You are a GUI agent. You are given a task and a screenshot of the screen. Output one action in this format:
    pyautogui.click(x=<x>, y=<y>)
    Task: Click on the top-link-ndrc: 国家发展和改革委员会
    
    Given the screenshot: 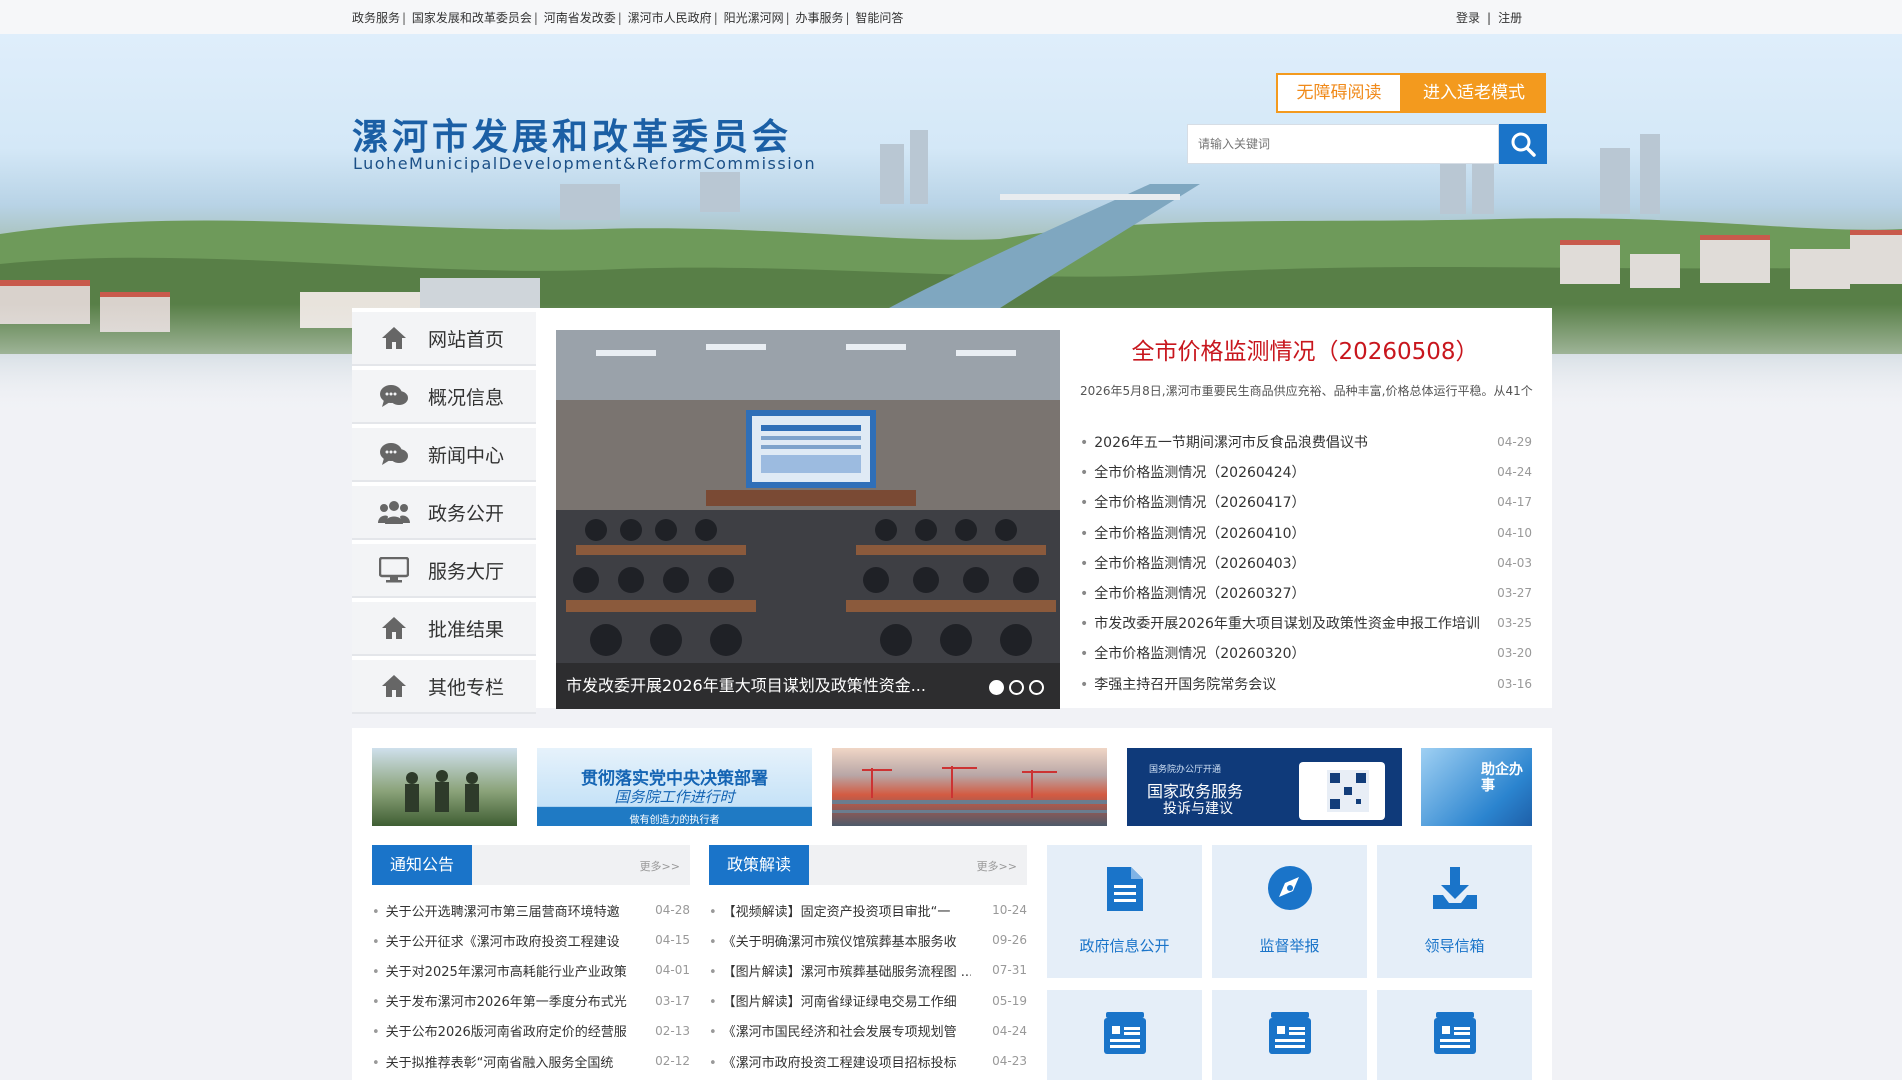 What is the action you would take?
    pyautogui.click(x=472, y=18)
    